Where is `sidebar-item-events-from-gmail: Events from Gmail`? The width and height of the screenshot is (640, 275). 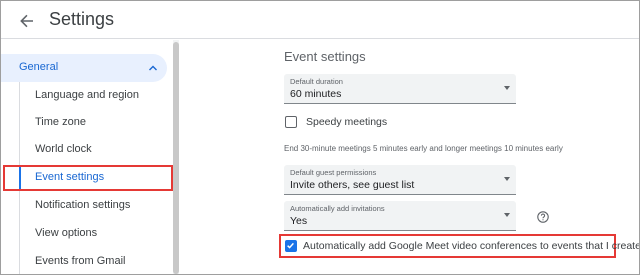 sidebar-item-events-from-gmail: Events from Gmail is located at coordinates (85, 261).